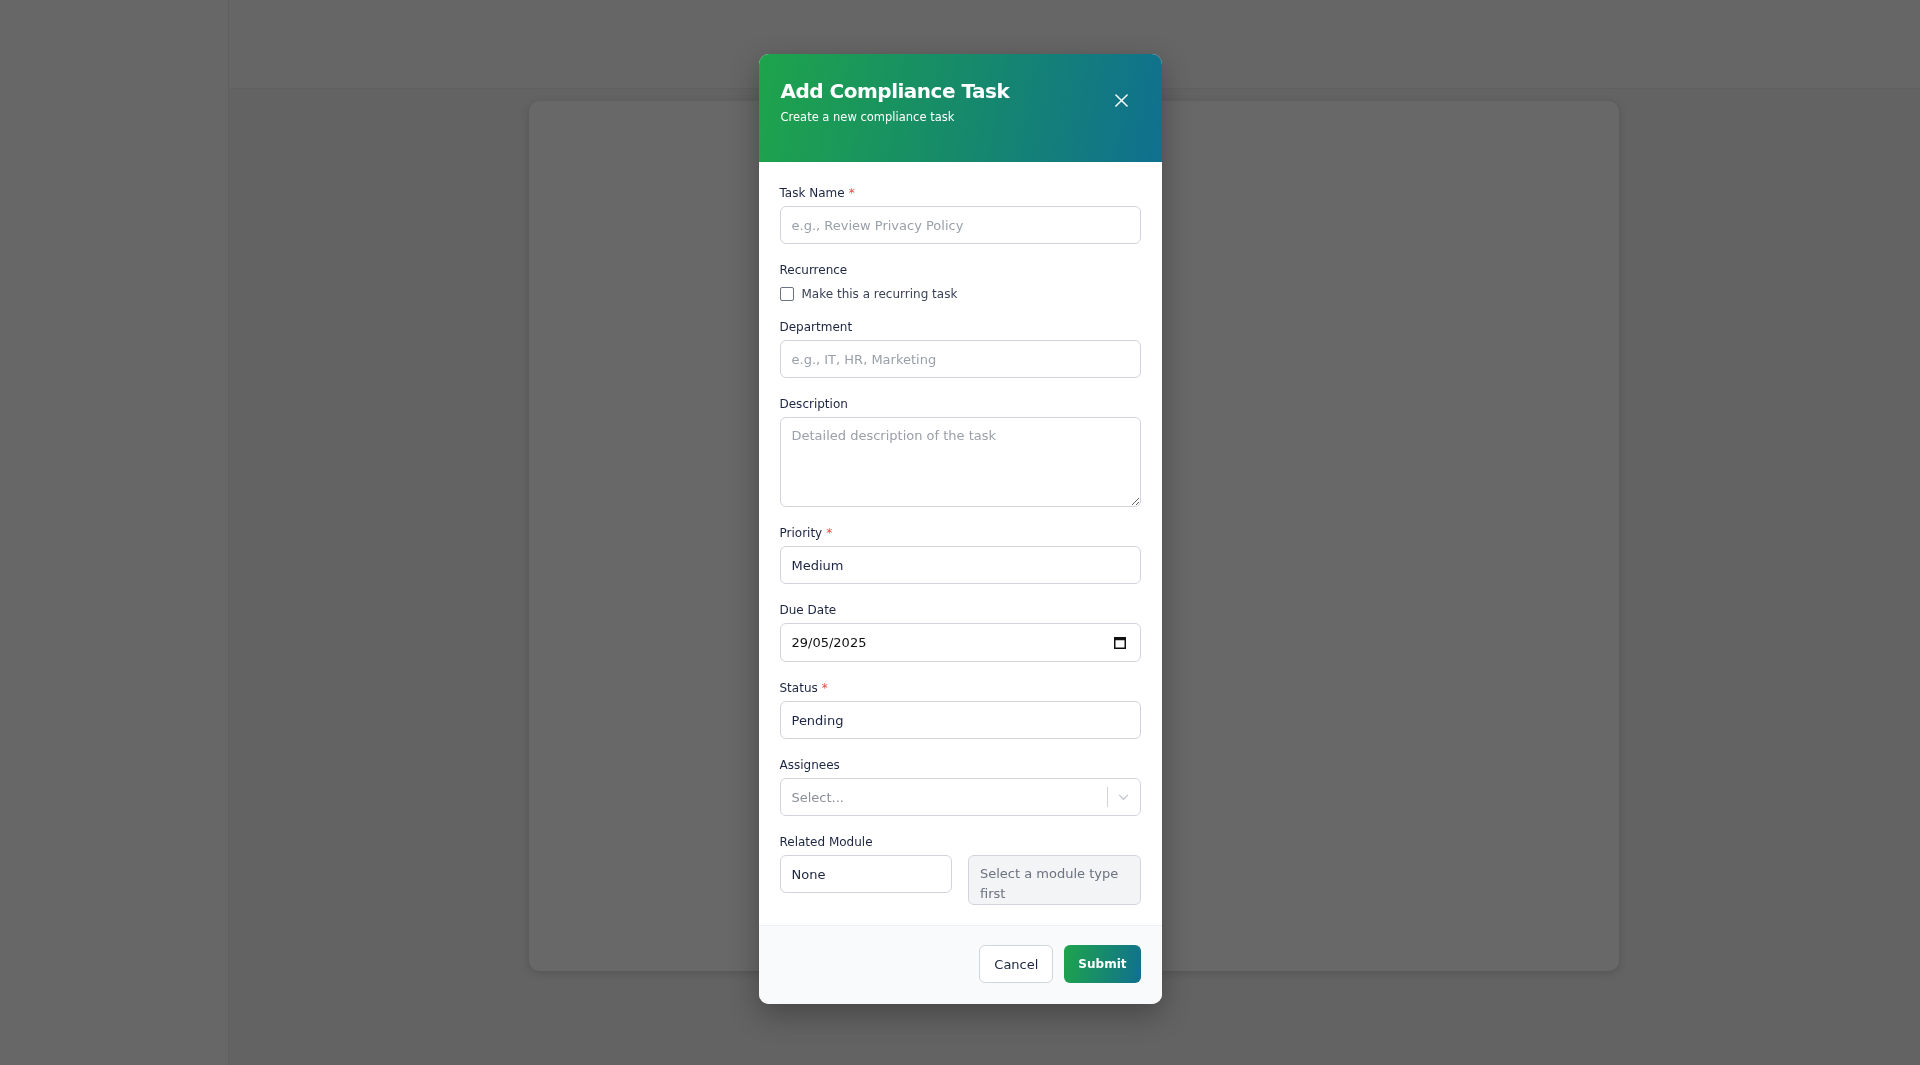 This screenshot has height=1065, width=1920. I want to click on select-field: Pending, so click(960, 720).